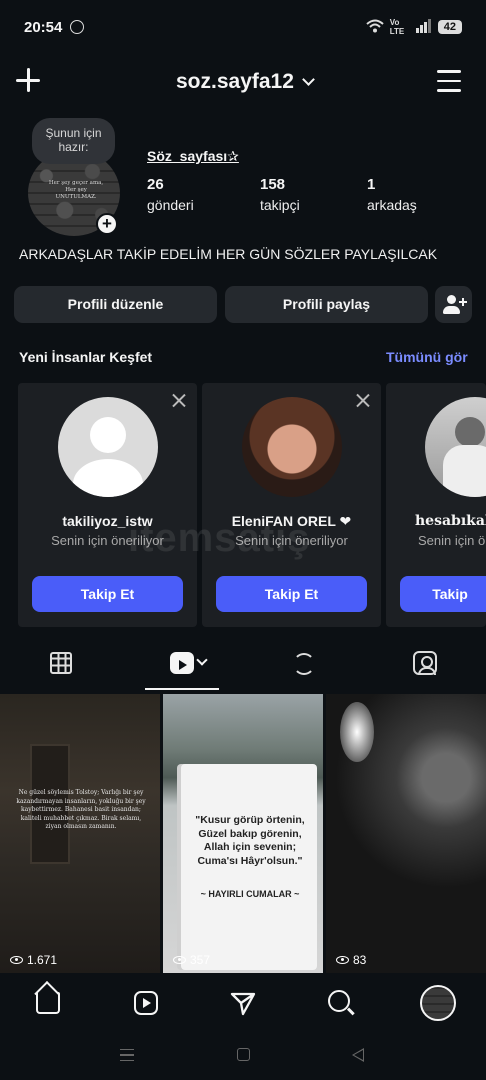  Describe the element at coordinates (449, 81) in the screenshot. I see `menu-icon` at that location.